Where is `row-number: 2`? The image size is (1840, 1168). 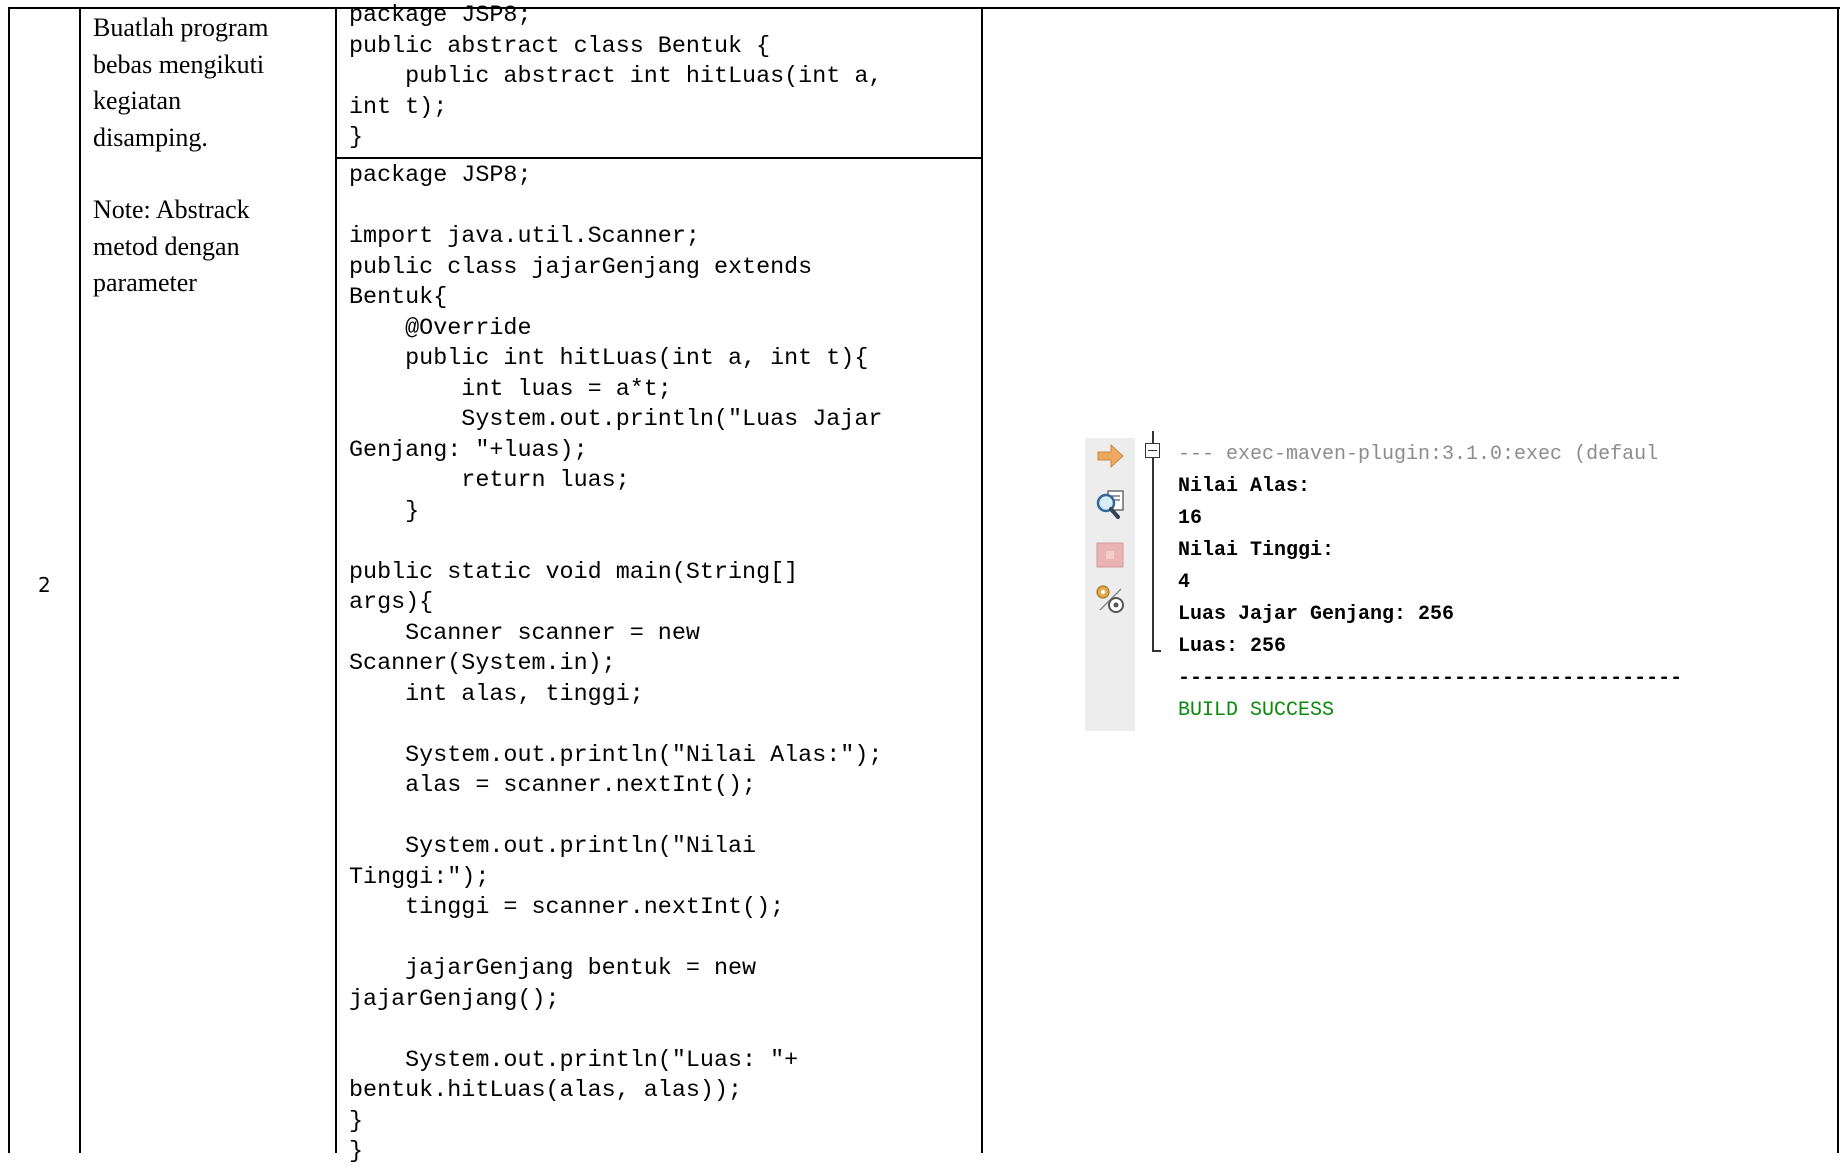 row-number: 2 is located at coordinates (44, 585).